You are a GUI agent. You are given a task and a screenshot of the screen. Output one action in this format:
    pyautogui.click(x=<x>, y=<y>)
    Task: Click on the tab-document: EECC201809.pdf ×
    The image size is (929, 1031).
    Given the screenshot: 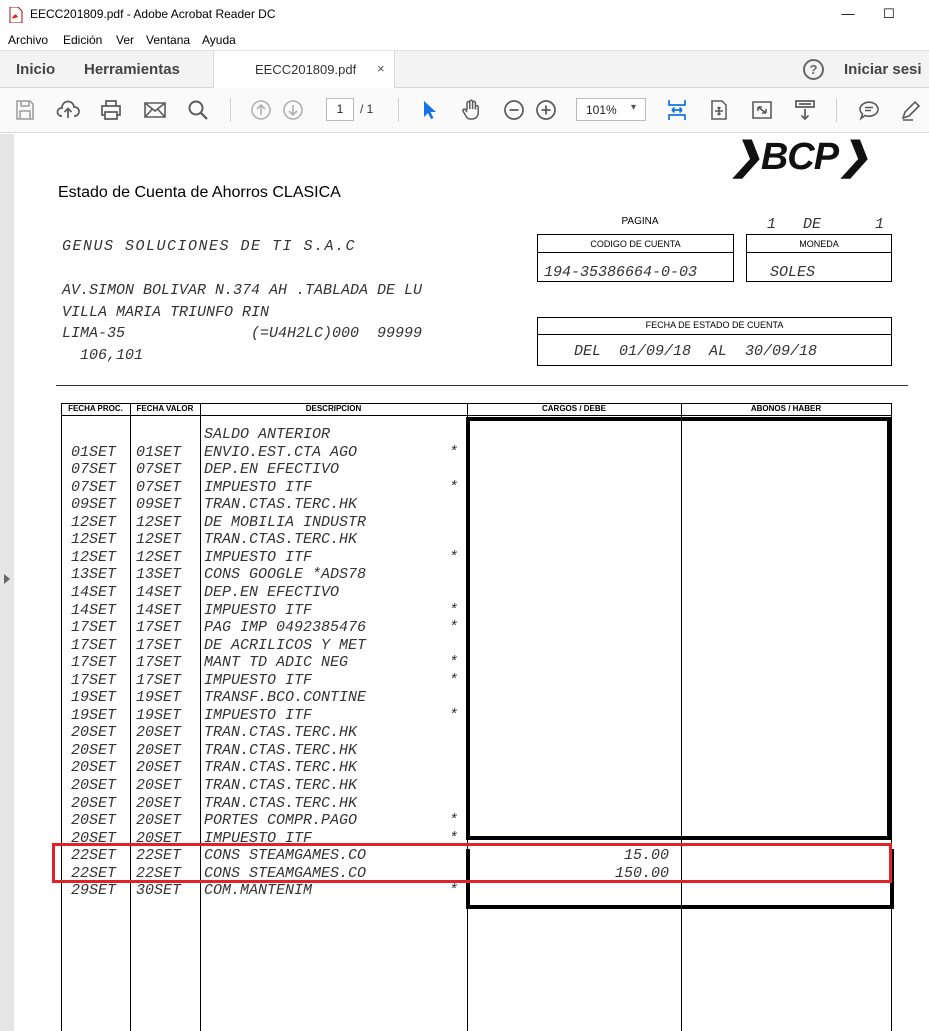 What is the action you would take?
    pyautogui.click(x=304, y=70)
    